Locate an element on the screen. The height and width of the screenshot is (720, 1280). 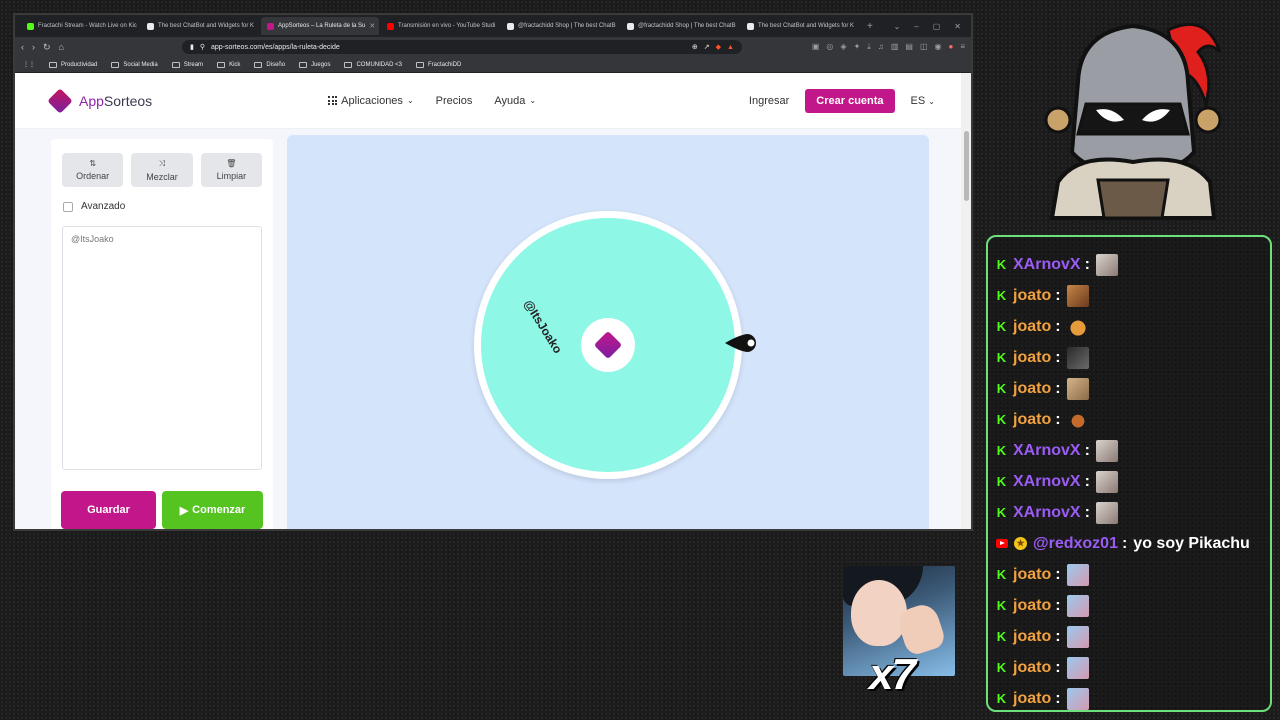
page-scrollbar is located at coordinates (966, 301).